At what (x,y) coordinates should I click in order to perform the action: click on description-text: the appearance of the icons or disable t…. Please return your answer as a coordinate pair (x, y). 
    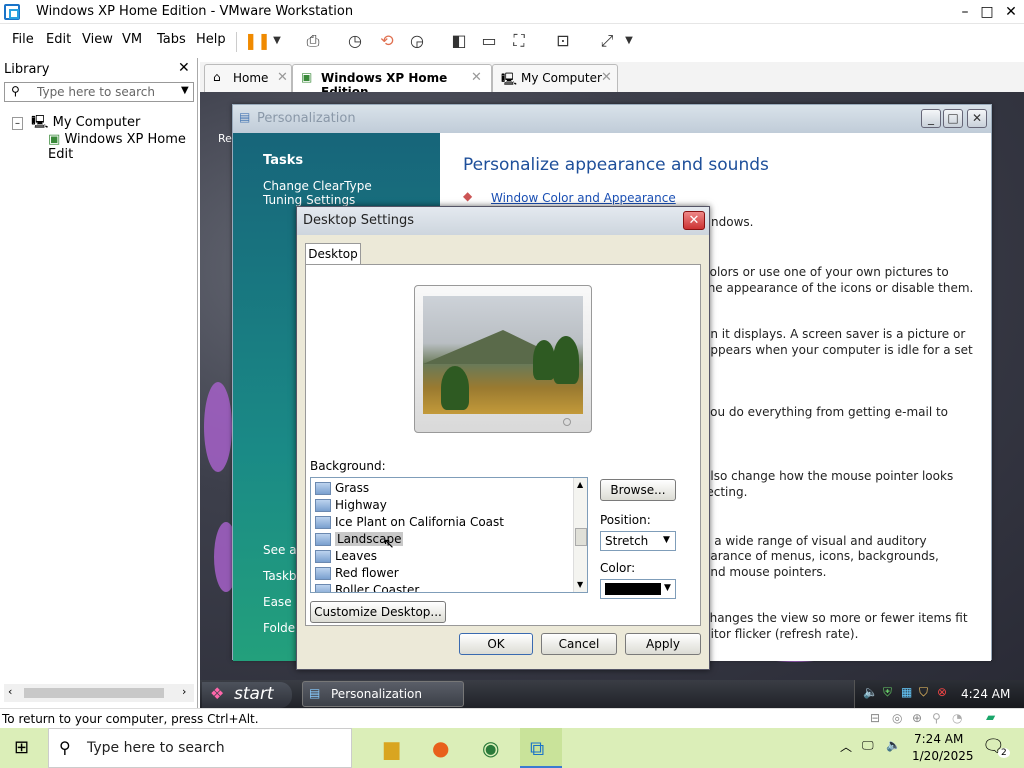
    Looking at the image, I should click on (838, 288).